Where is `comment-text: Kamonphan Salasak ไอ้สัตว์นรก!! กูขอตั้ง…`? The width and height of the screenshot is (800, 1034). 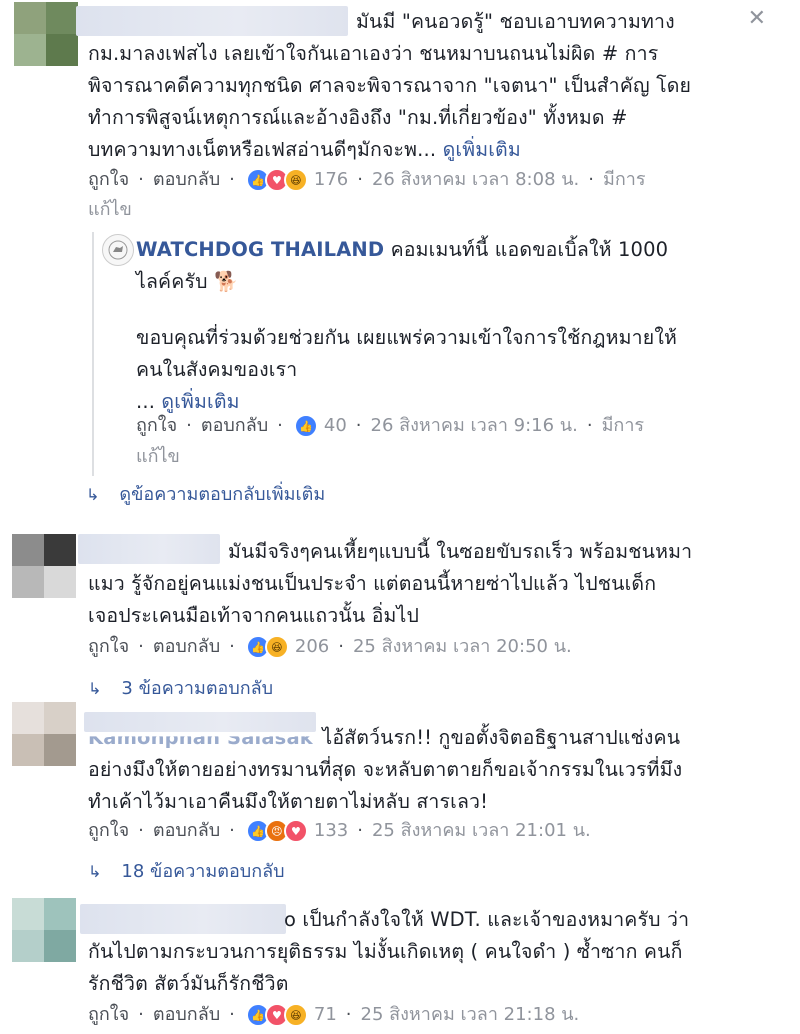
comment-text: Kamonphan Salasak ไอ้สัตว์นรก!! กูขอตั้ง… is located at coordinates (385, 770).